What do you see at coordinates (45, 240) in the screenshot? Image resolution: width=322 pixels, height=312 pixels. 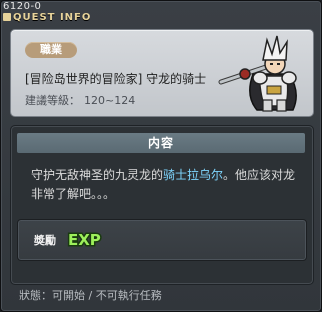 I see `reward-label: 奬勵` at bounding box center [45, 240].